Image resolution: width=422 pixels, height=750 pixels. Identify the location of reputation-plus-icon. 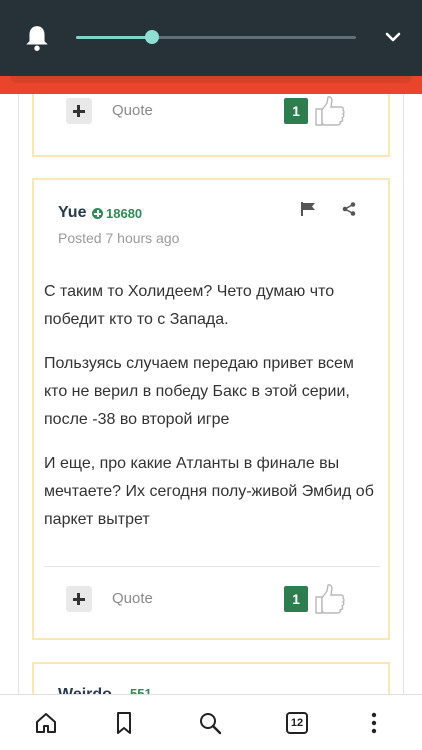
(97, 213).